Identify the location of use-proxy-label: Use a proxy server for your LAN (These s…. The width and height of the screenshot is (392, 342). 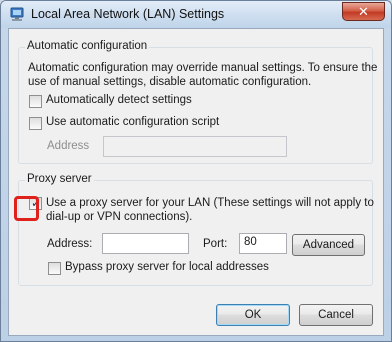
(210, 210).